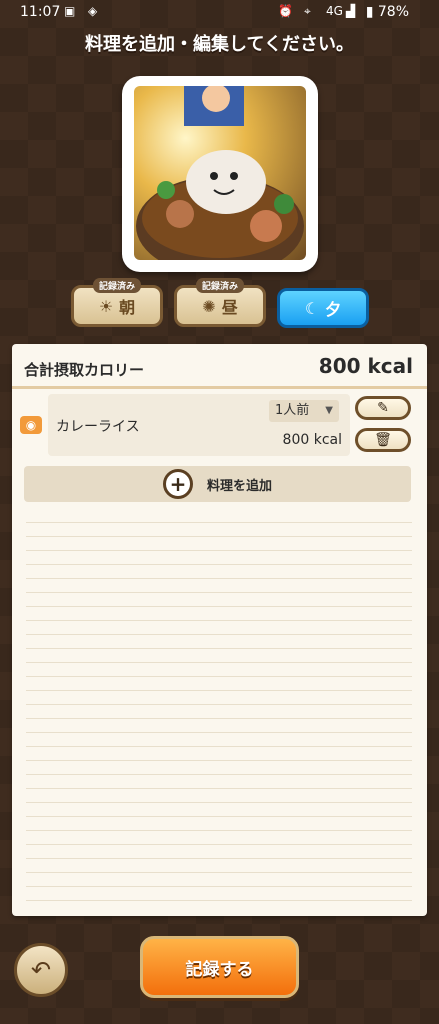  What do you see at coordinates (84, 370) in the screenshot?
I see `total-calories-label: 合計摂取カロリー` at bounding box center [84, 370].